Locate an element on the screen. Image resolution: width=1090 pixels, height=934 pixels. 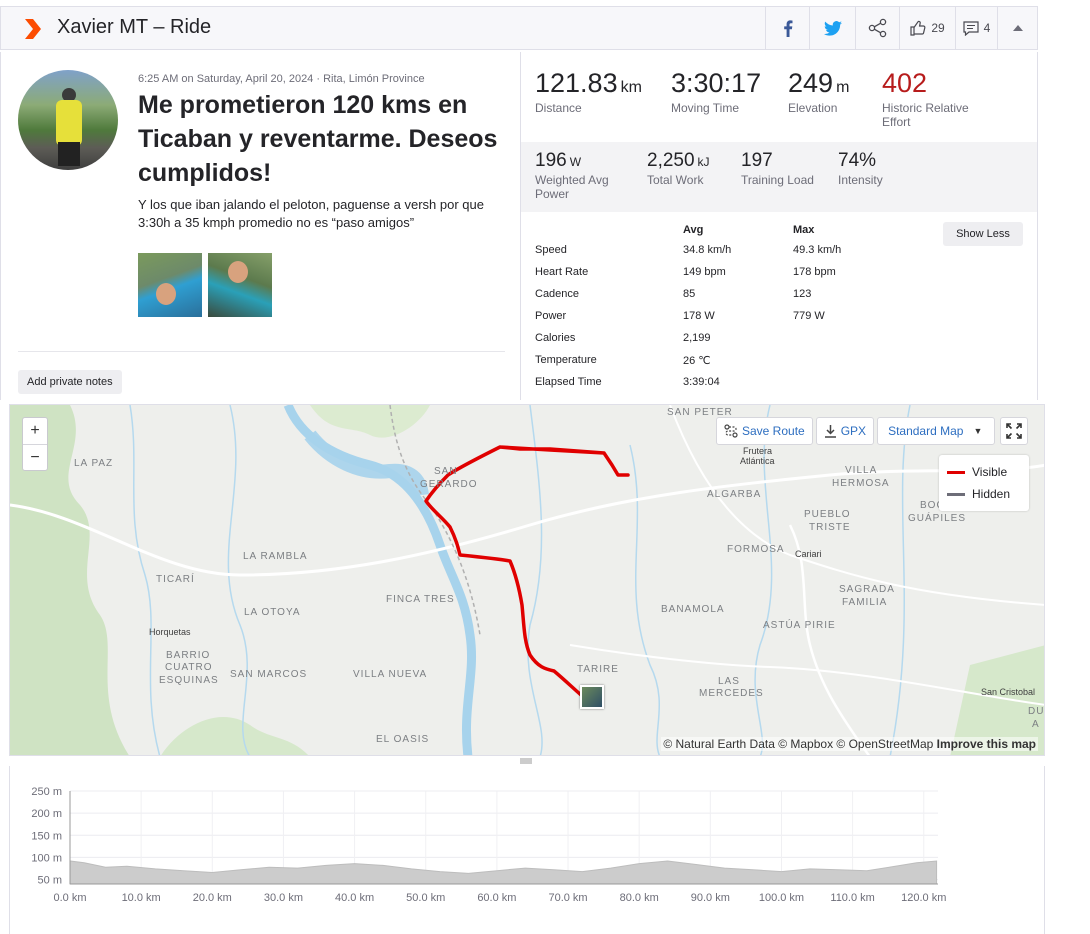
stat-total-work: 2,250 kJ Total Work is located at coordinates (678, 168).